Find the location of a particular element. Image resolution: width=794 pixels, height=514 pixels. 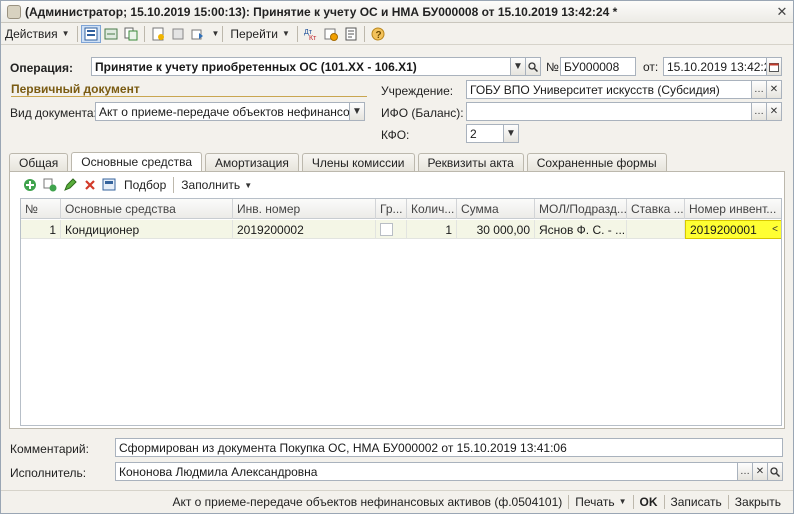

print-label: Печать is located at coordinates (595, 501).